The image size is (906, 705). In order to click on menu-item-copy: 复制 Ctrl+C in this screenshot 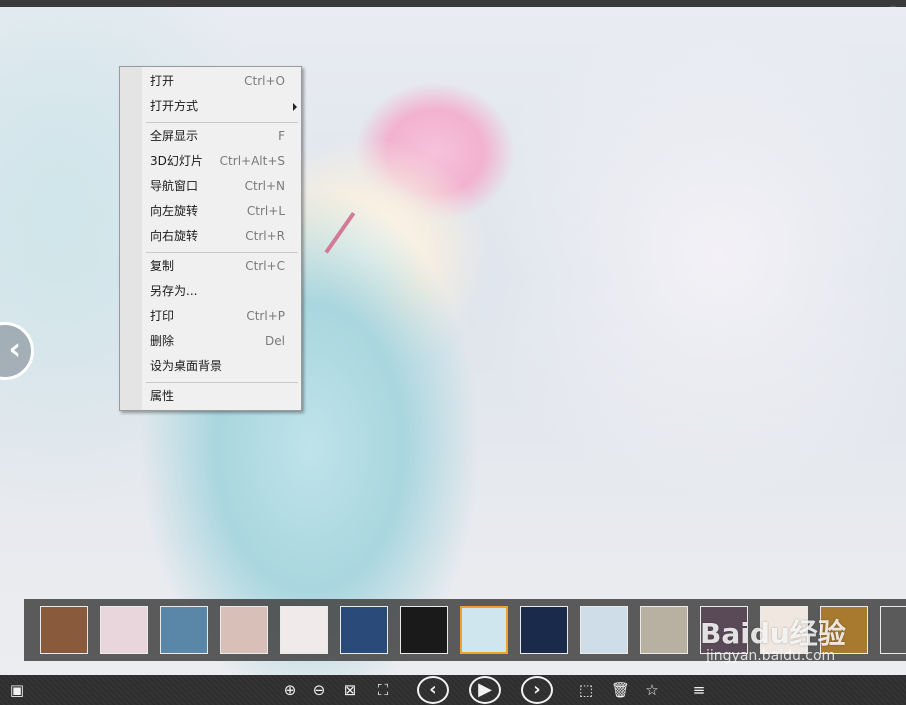, I will do `click(221, 266)`.